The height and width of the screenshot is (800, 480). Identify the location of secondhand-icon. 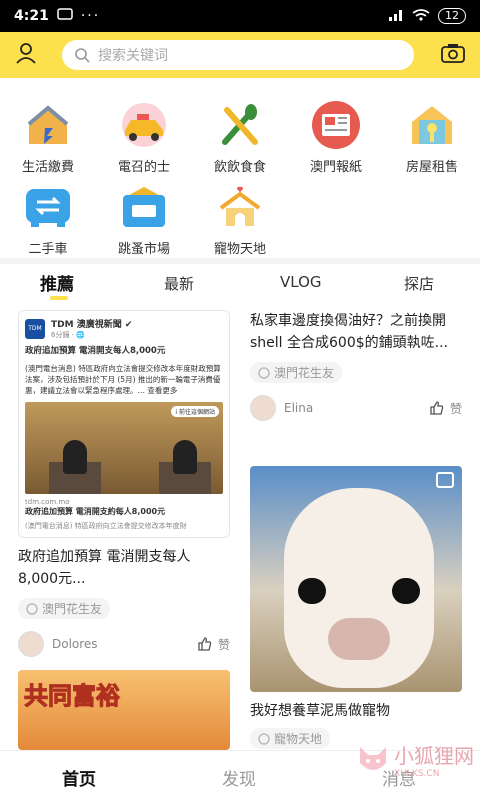
(144, 207).